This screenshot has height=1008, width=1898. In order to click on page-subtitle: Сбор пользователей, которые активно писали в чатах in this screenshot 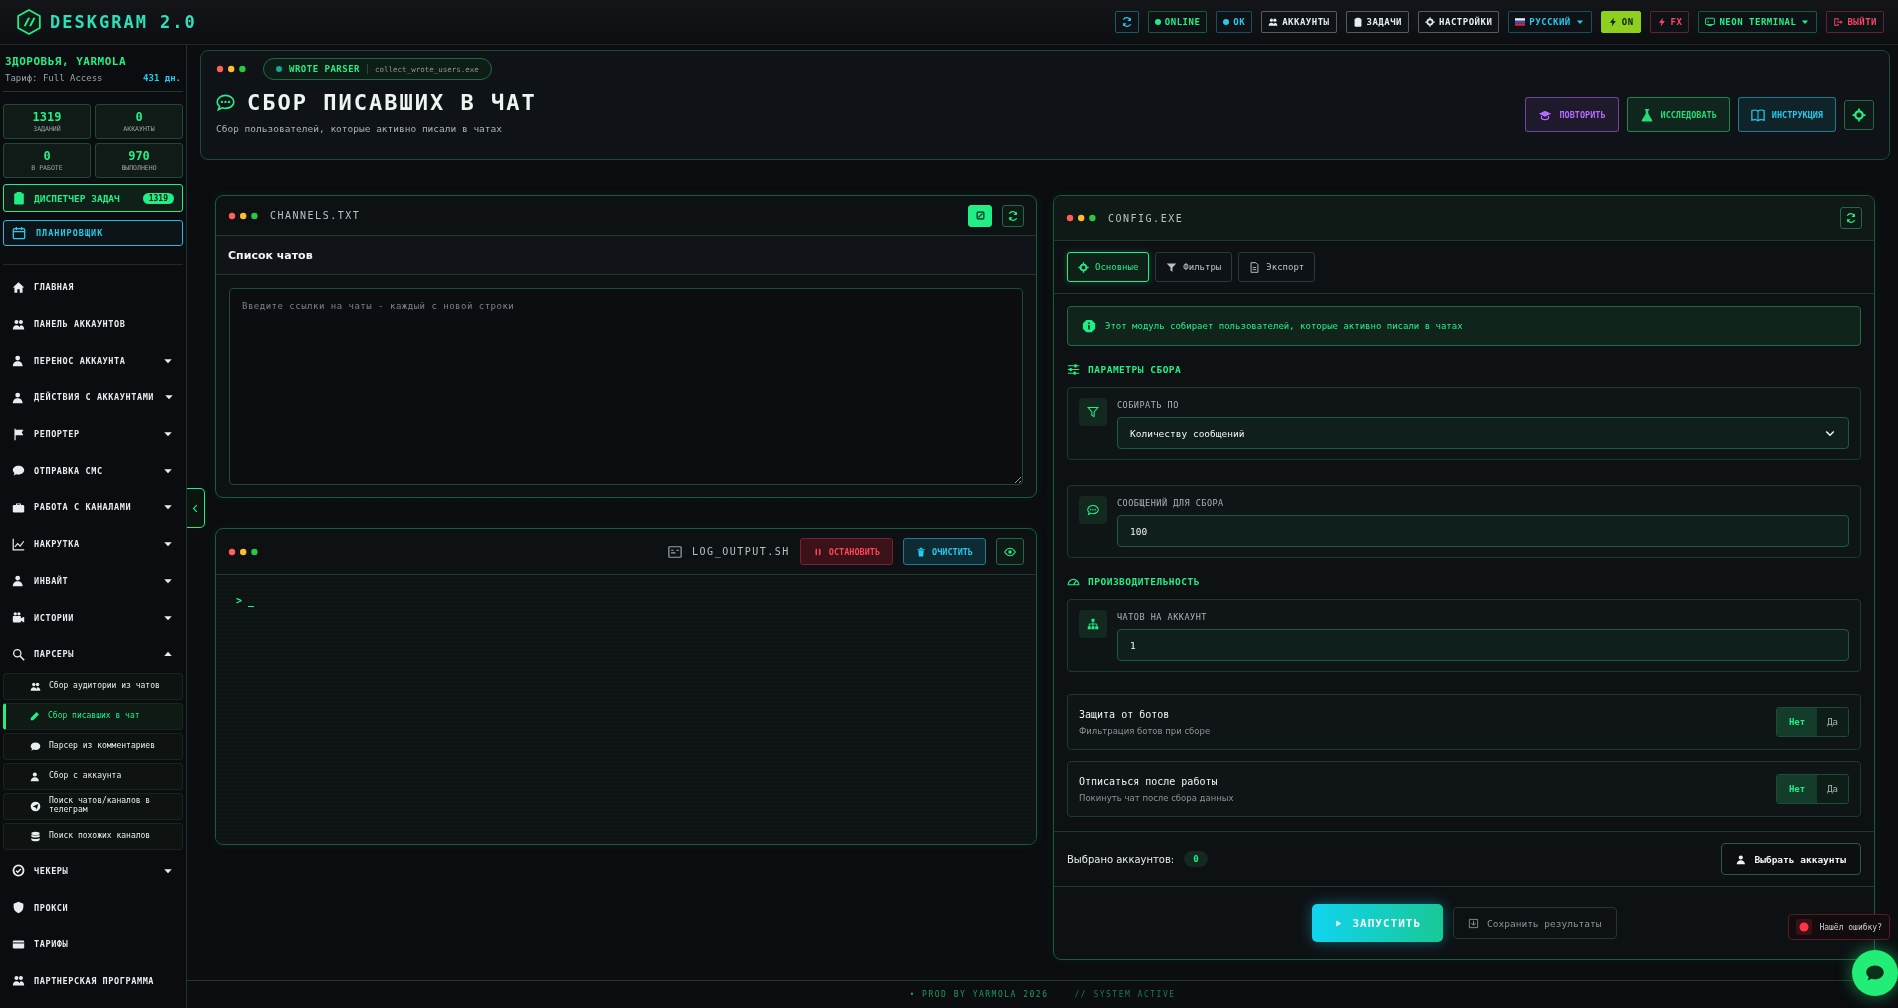, I will do `click(359, 128)`.